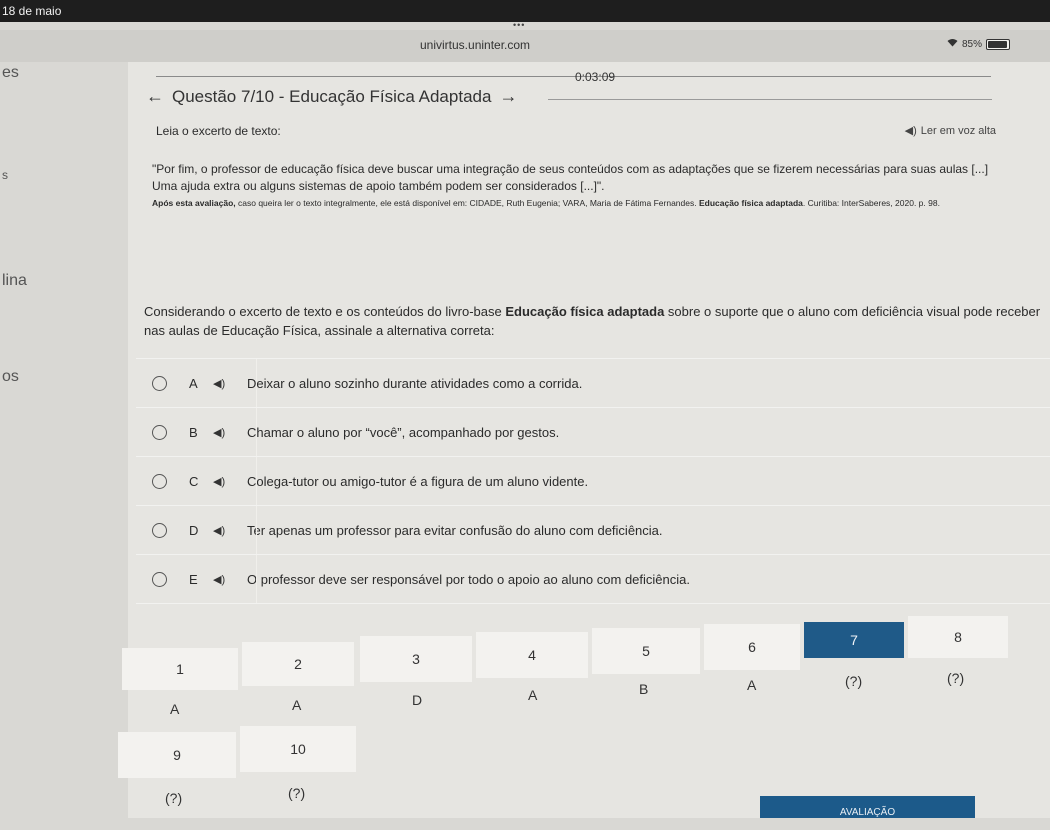 This screenshot has width=1050, height=830. What do you see at coordinates (193, 383) in the screenshot?
I see `option-letter: A` at bounding box center [193, 383].